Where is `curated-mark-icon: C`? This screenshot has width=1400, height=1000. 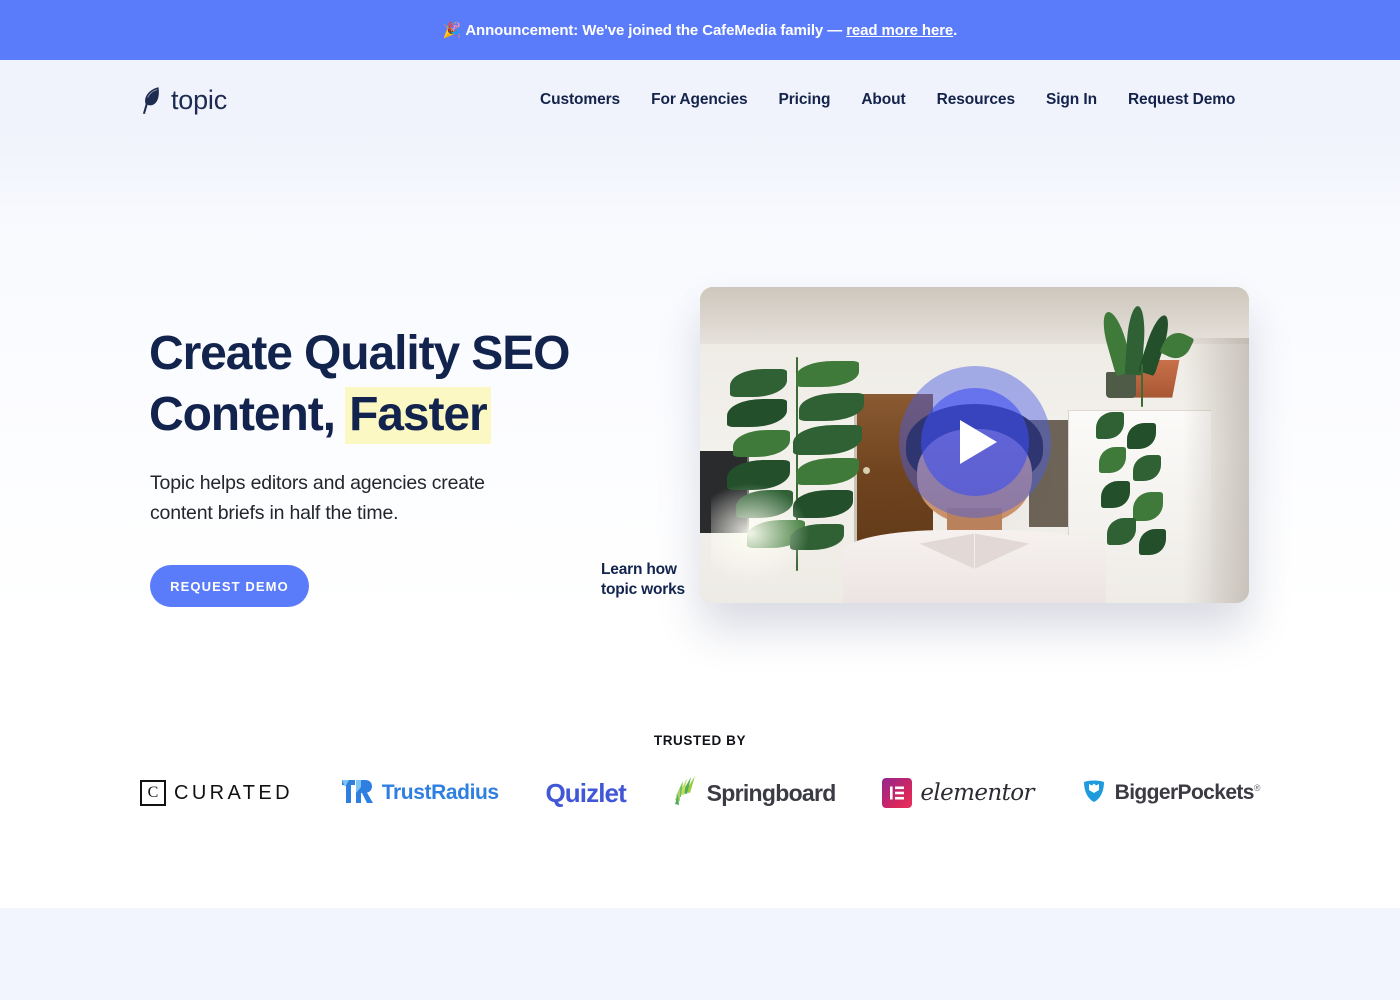 curated-mark-icon: C is located at coordinates (153, 793).